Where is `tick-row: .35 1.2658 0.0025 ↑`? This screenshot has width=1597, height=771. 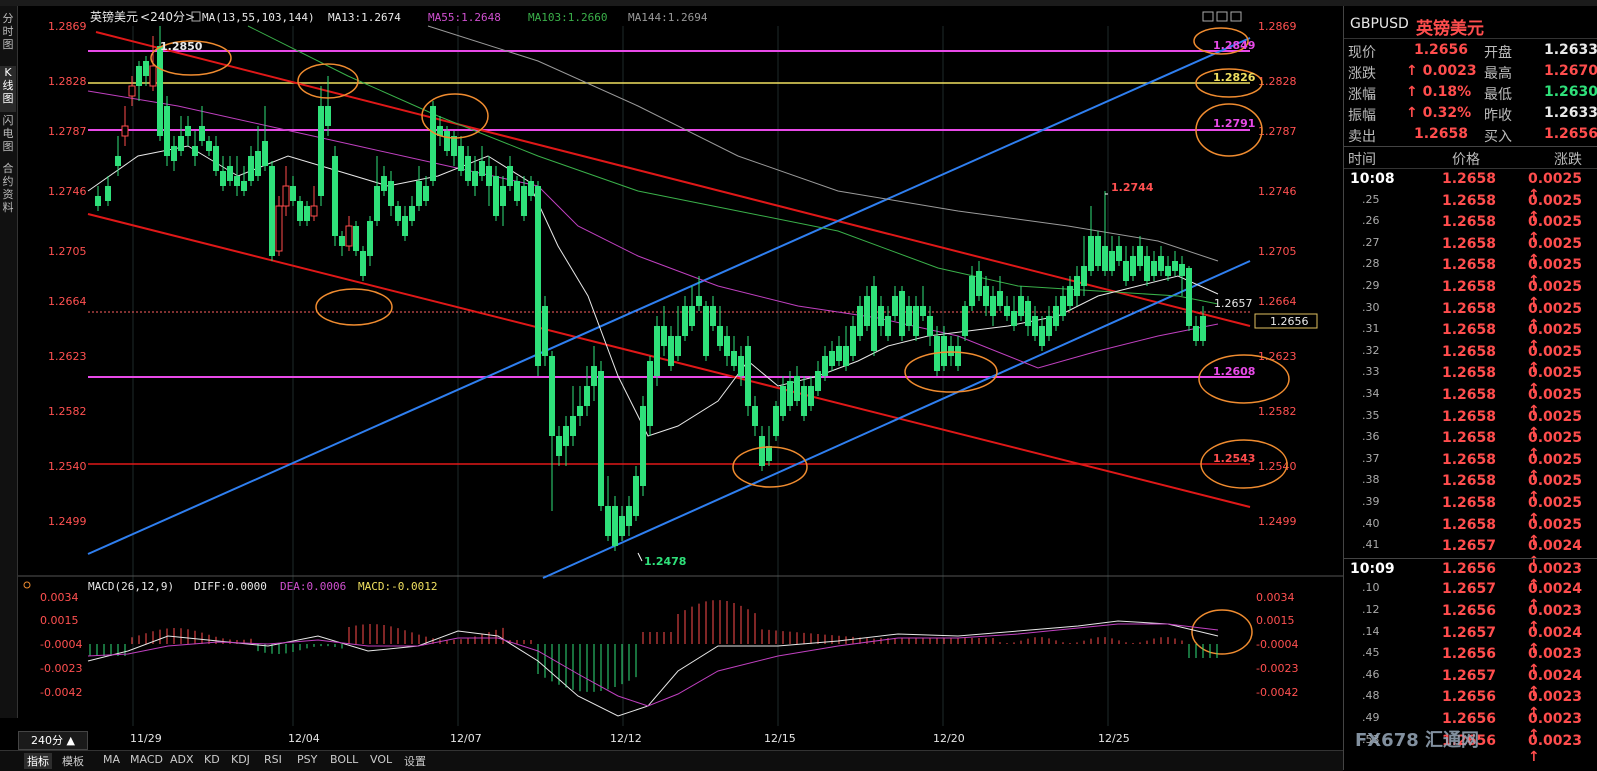
tick-row: .35 1.2658 0.0025 ↑ is located at coordinates (1470, 424).